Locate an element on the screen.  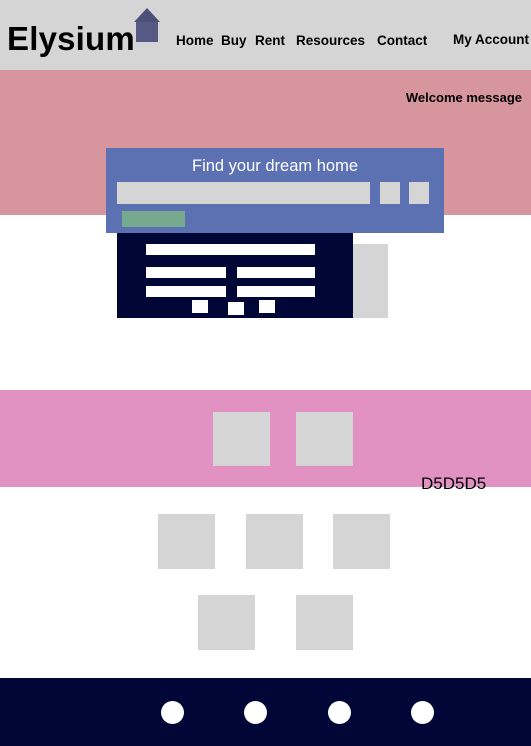
site-footer is located at coordinates (265, 712).